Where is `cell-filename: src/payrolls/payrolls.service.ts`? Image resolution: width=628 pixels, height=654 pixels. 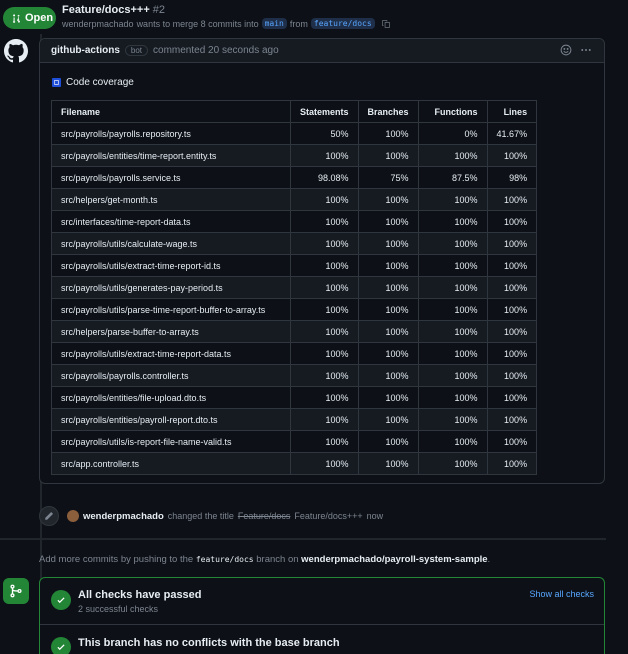
cell-filename: src/payrolls/payrolls.service.ts is located at coordinates (171, 177).